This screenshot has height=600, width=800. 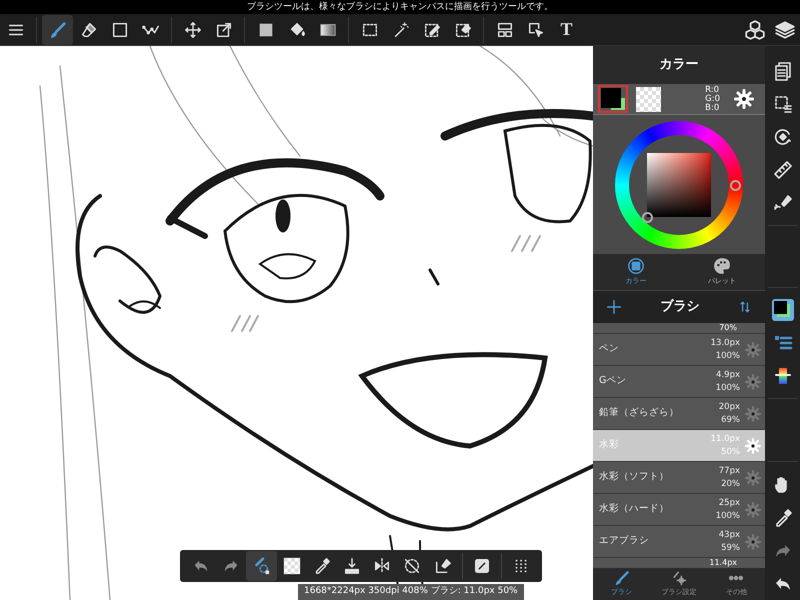 What do you see at coordinates (729, 503) in the screenshot?
I see `brush-size: 25px` at bounding box center [729, 503].